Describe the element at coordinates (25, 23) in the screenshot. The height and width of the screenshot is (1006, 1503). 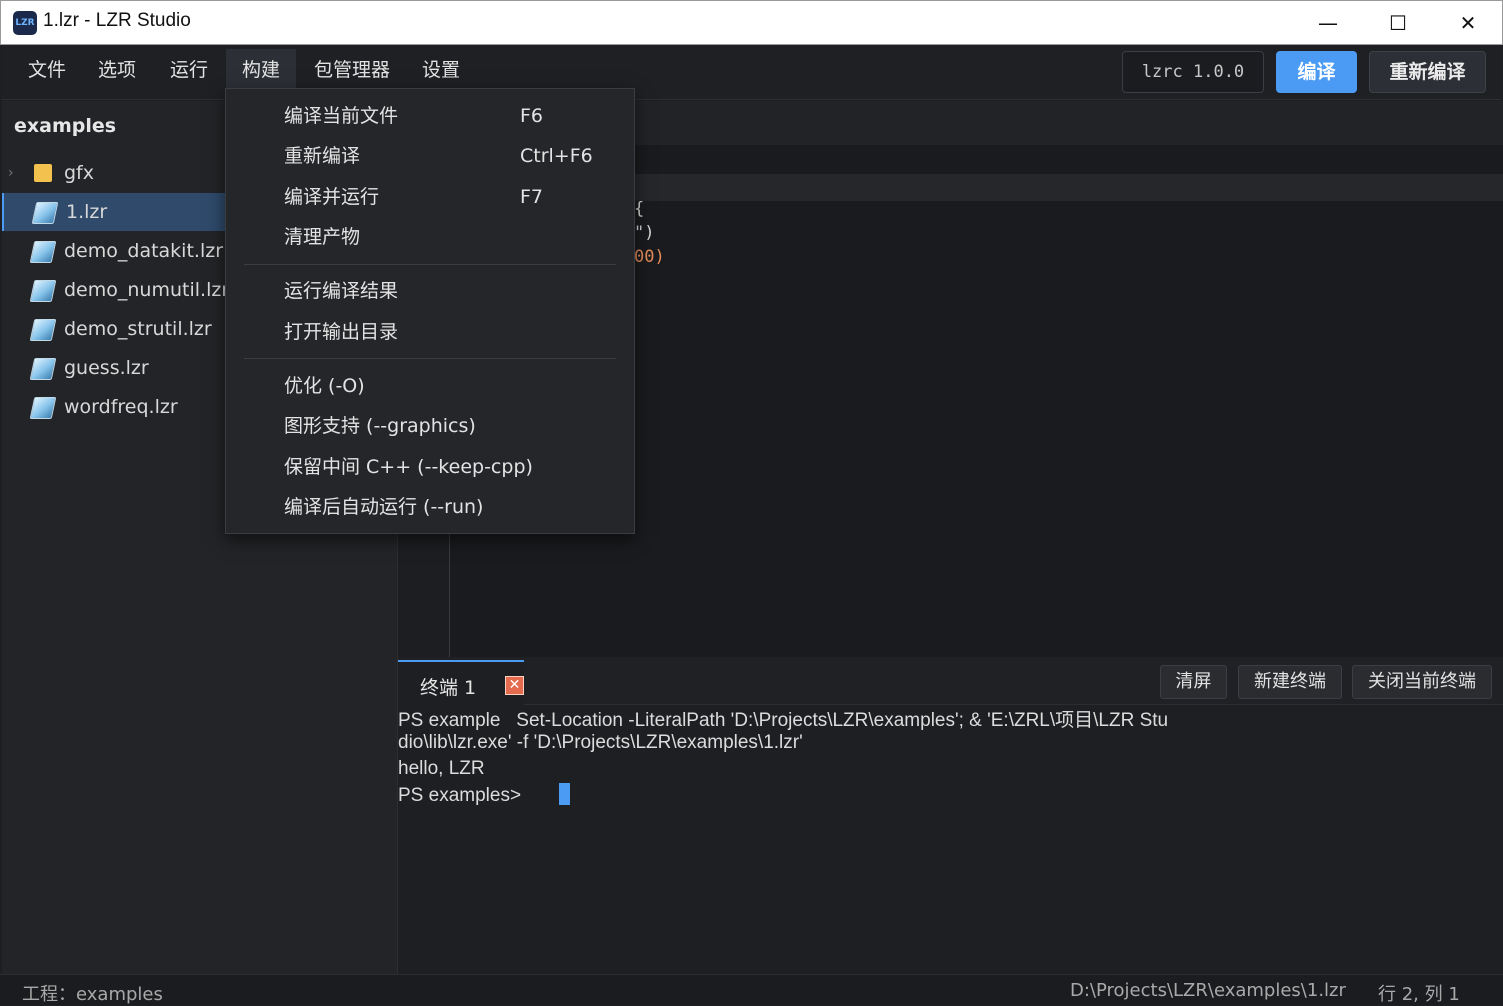
I see `app-logo-icon: LZR` at that location.